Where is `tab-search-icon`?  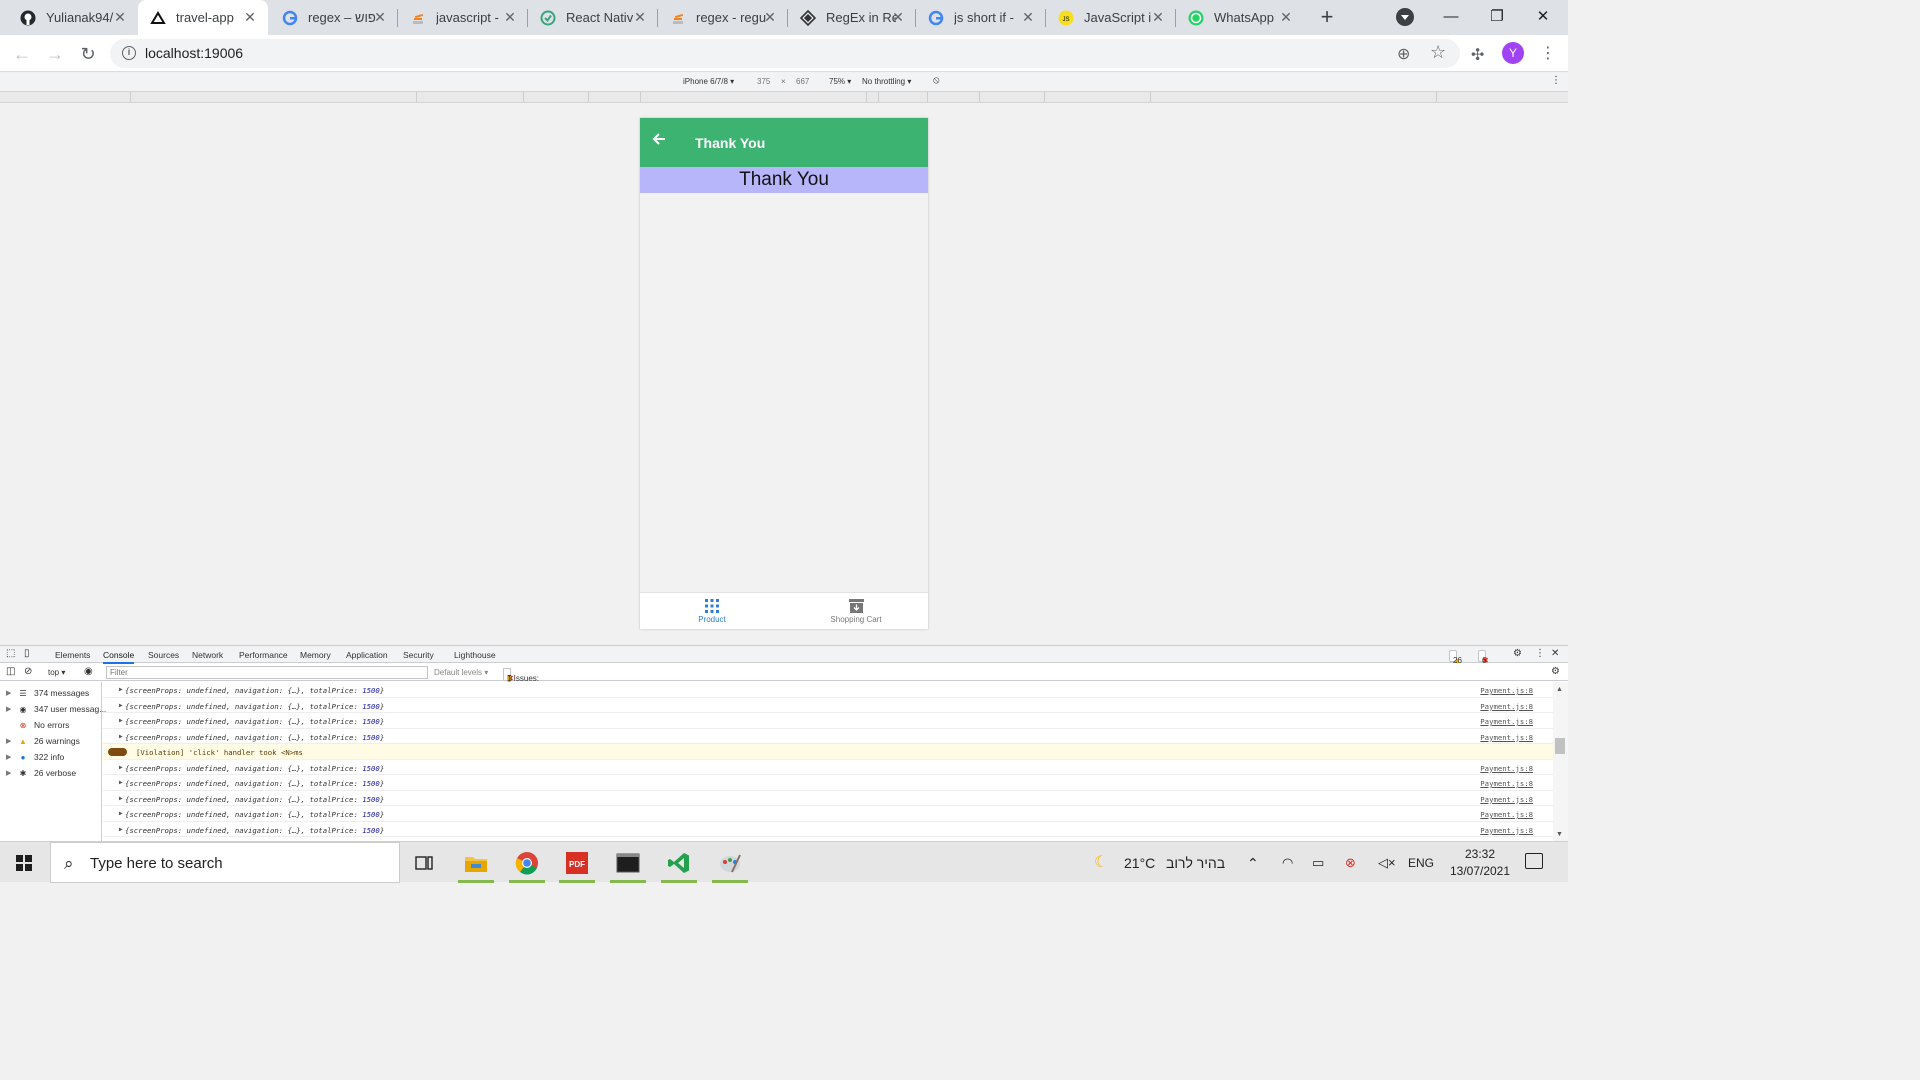
tab-search-icon is located at coordinates (1405, 17).